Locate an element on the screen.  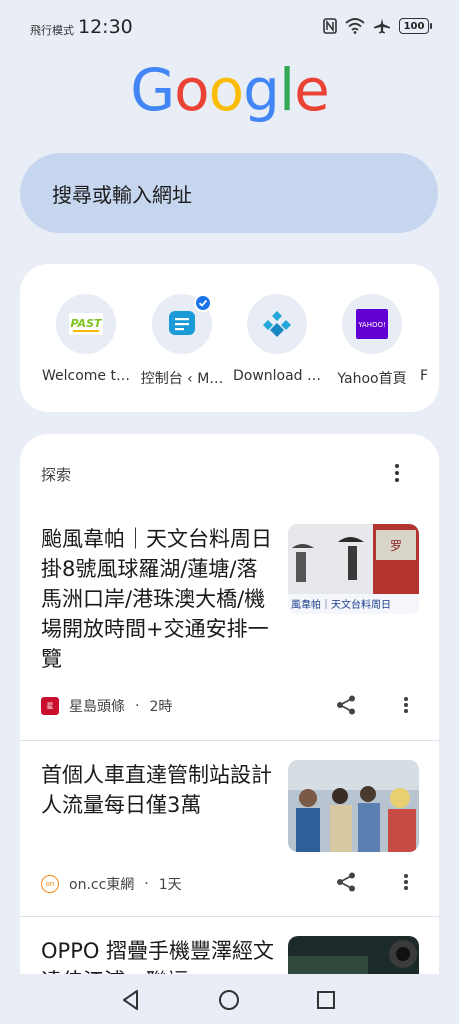
check-badge-icon is located at coordinates (203, 303).